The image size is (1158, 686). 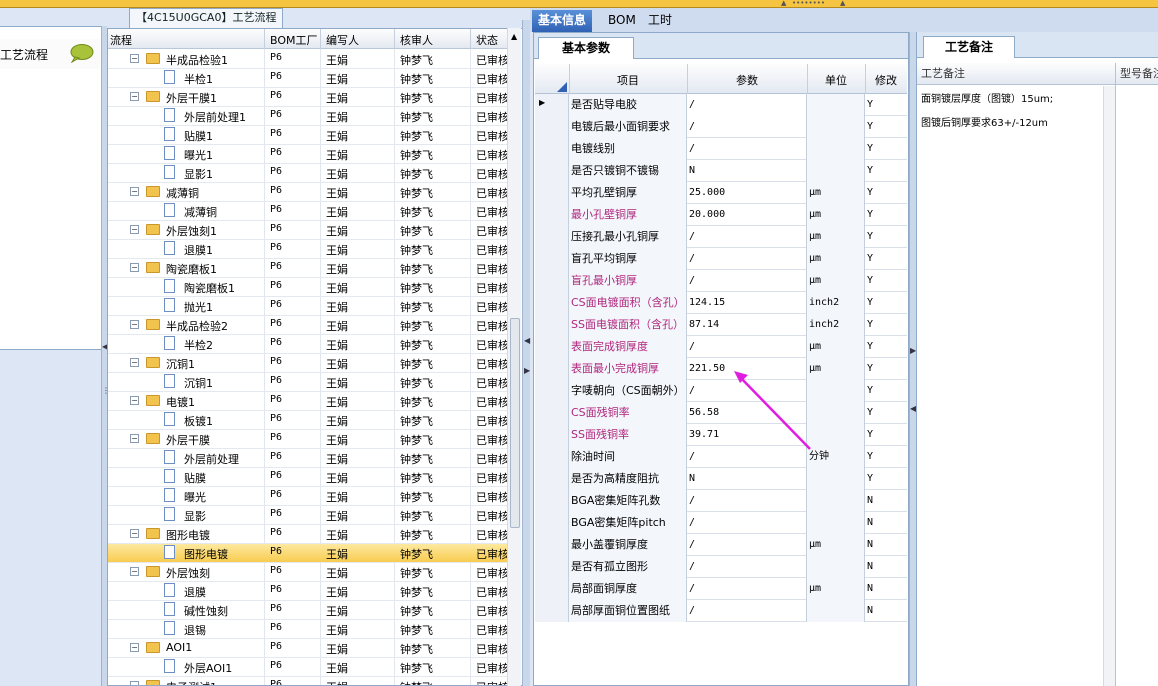 What do you see at coordinates (308, 325) in the screenshot?
I see `tree-row: − 半成品检验2 P6 王娟 钟梦飞 已审核` at bounding box center [308, 325].